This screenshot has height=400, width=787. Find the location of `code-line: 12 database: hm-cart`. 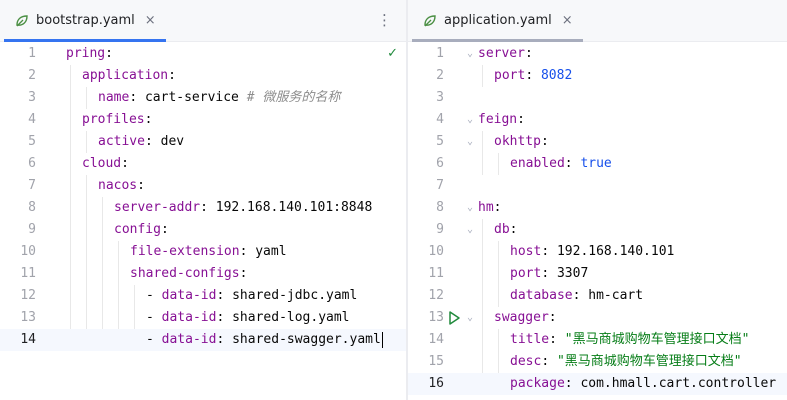

code-line: 12 database: hm-cart is located at coordinates (597, 296).